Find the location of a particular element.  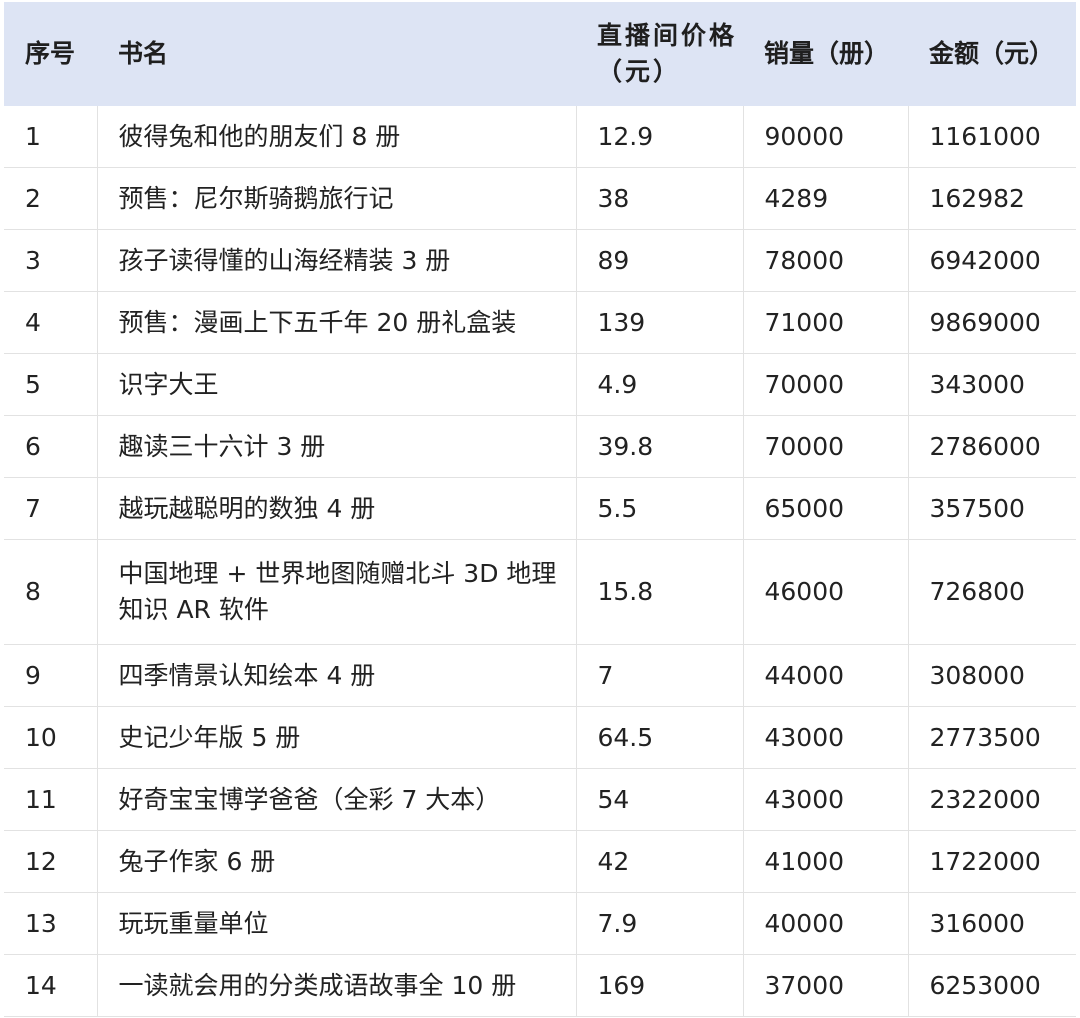

cell-name: 彼得兔和他的朋友们 8 册 is located at coordinates (337, 137).